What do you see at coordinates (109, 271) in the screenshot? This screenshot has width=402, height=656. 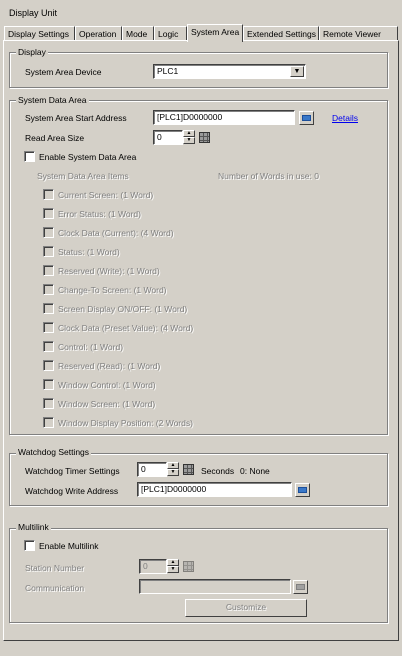 I see `item-label: Reserved (Write): (1 Word)` at bounding box center [109, 271].